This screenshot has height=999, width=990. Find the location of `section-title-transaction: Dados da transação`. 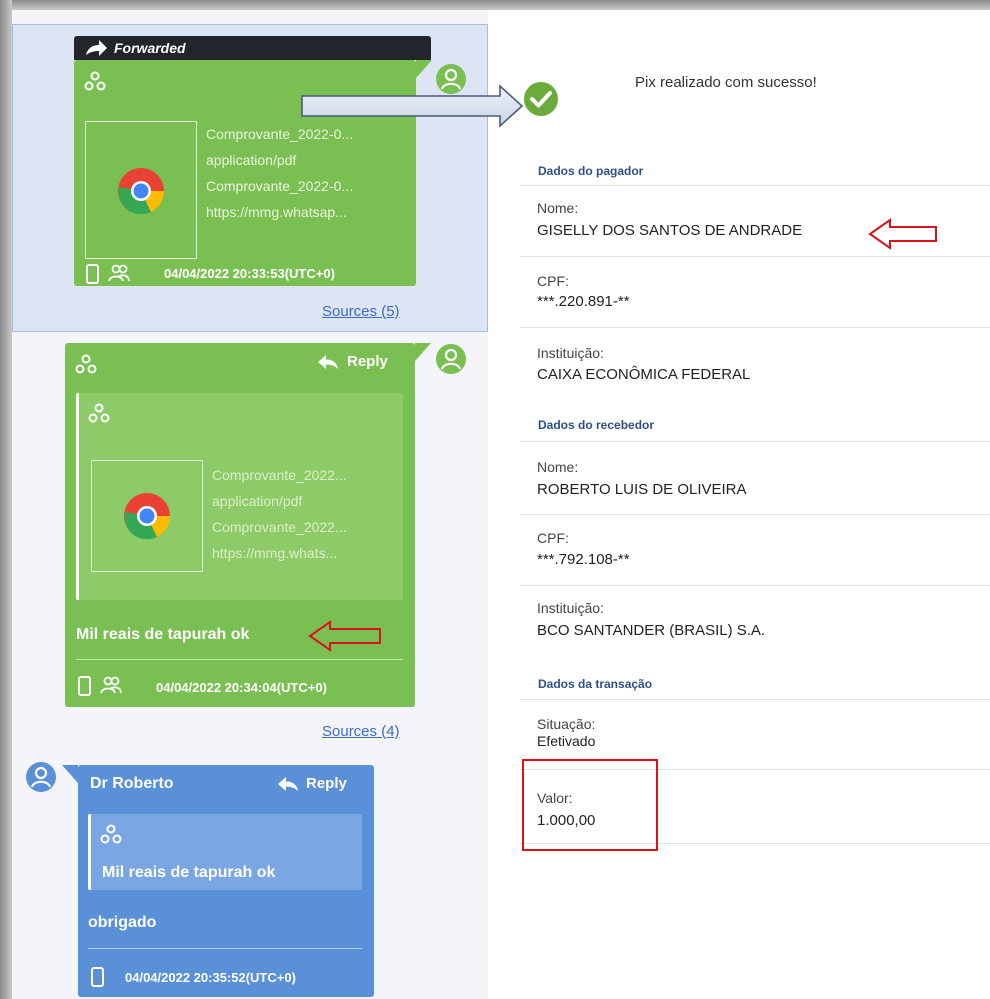

section-title-transaction: Dados da transação is located at coordinates (595, 684).